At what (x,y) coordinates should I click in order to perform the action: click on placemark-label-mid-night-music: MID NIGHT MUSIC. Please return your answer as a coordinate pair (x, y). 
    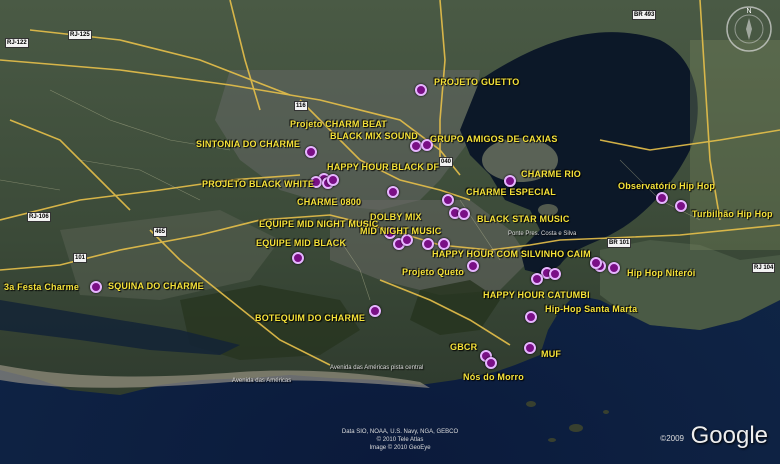
    Looking at the image, I should click on (401, 231).